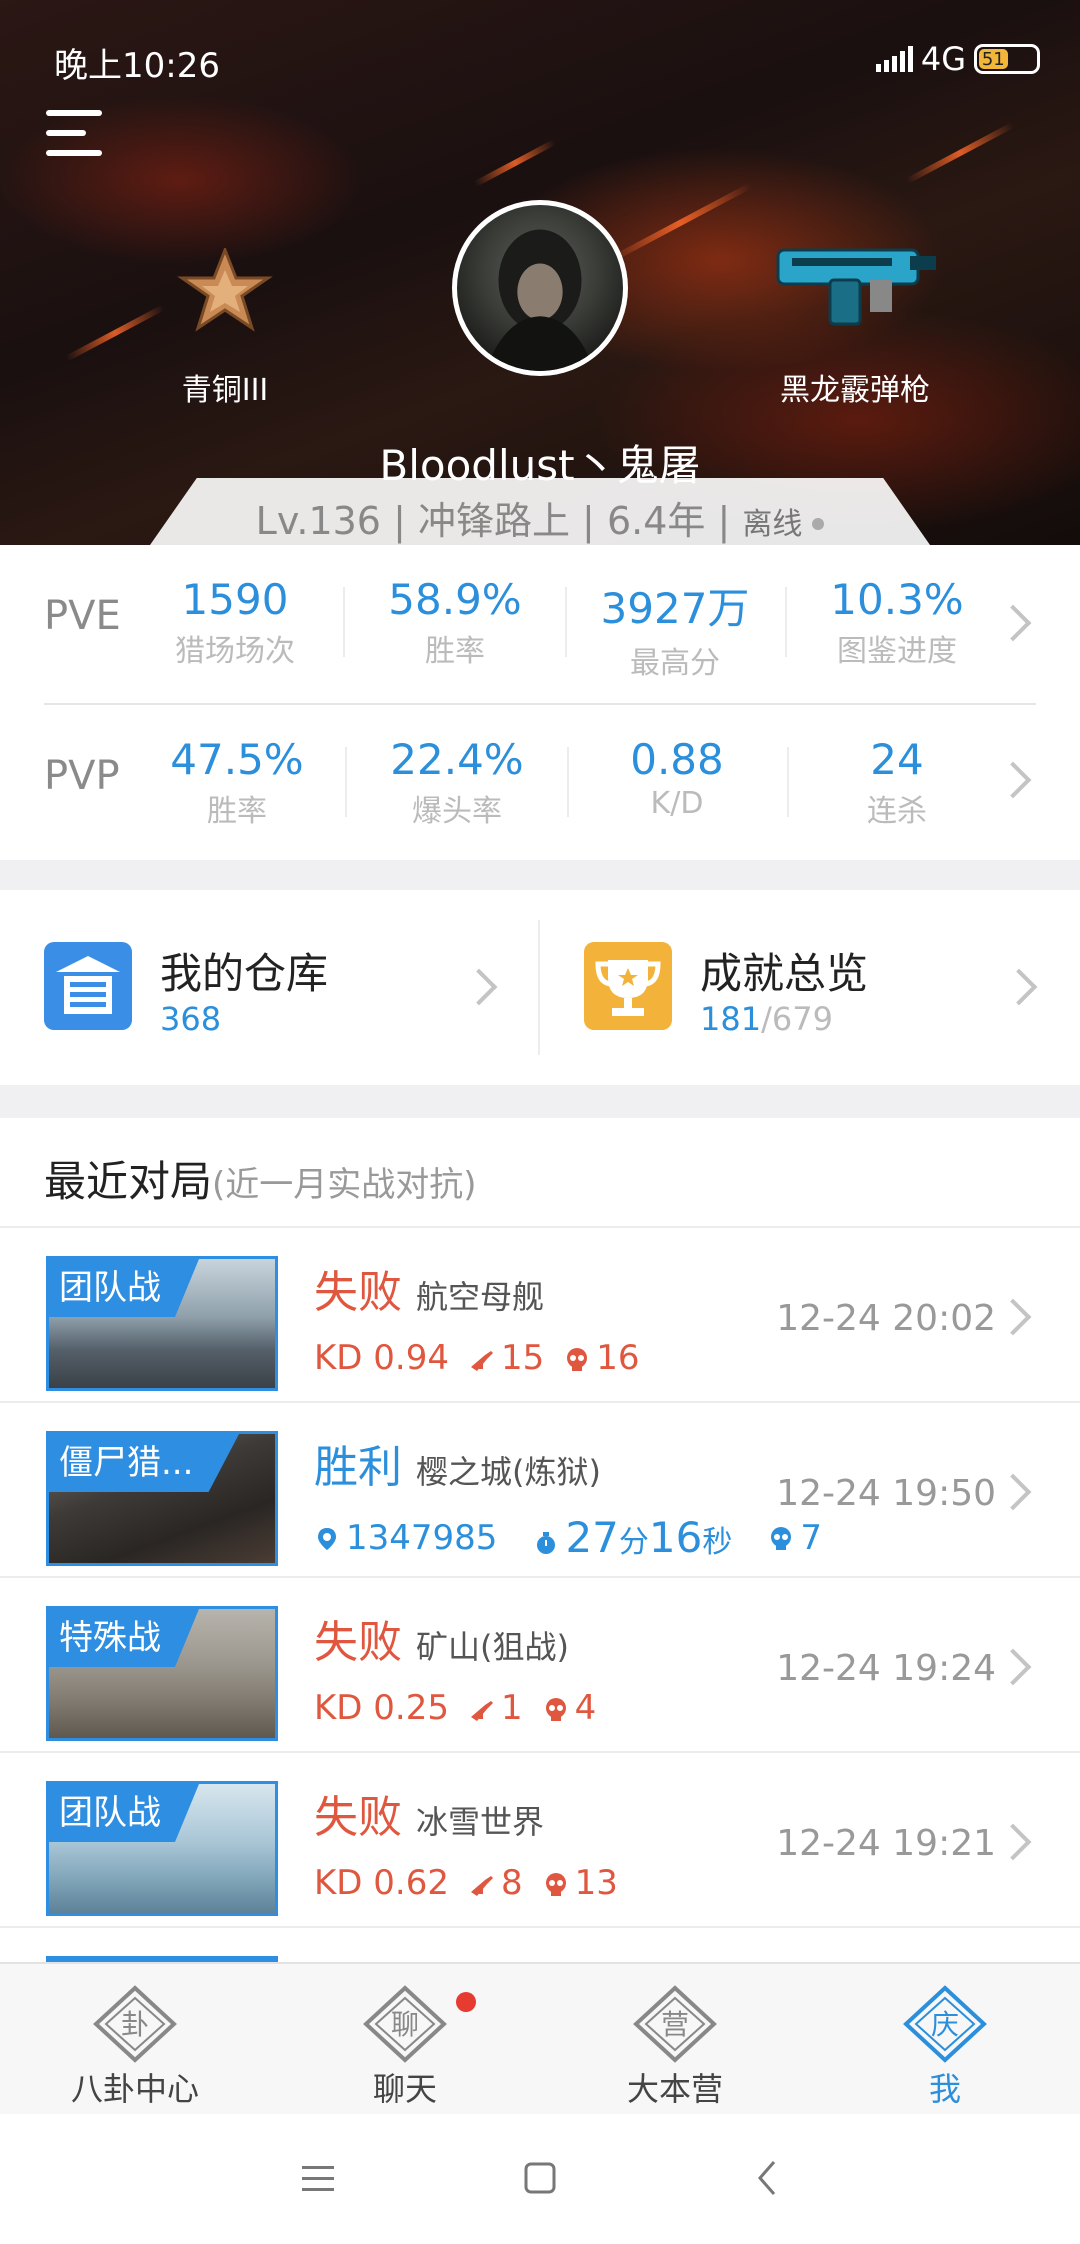 Image resolution: width=1080 pixels, height=2244 pixels. I want to click on pve-label: PVE, so click(82, 616).